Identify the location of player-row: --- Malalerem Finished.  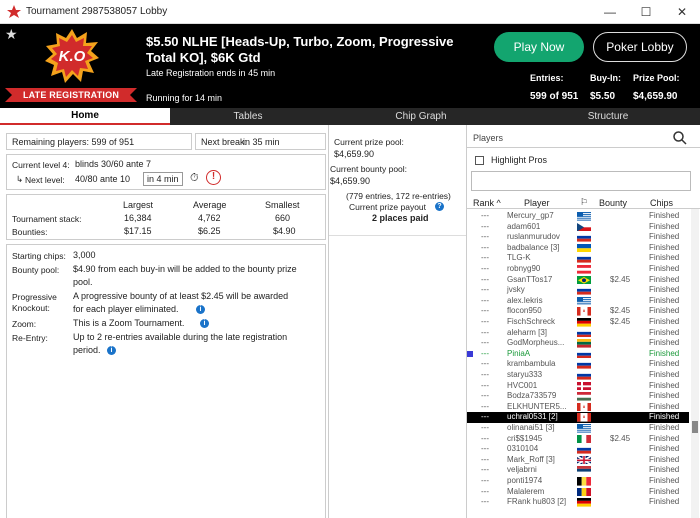
(578, 492).